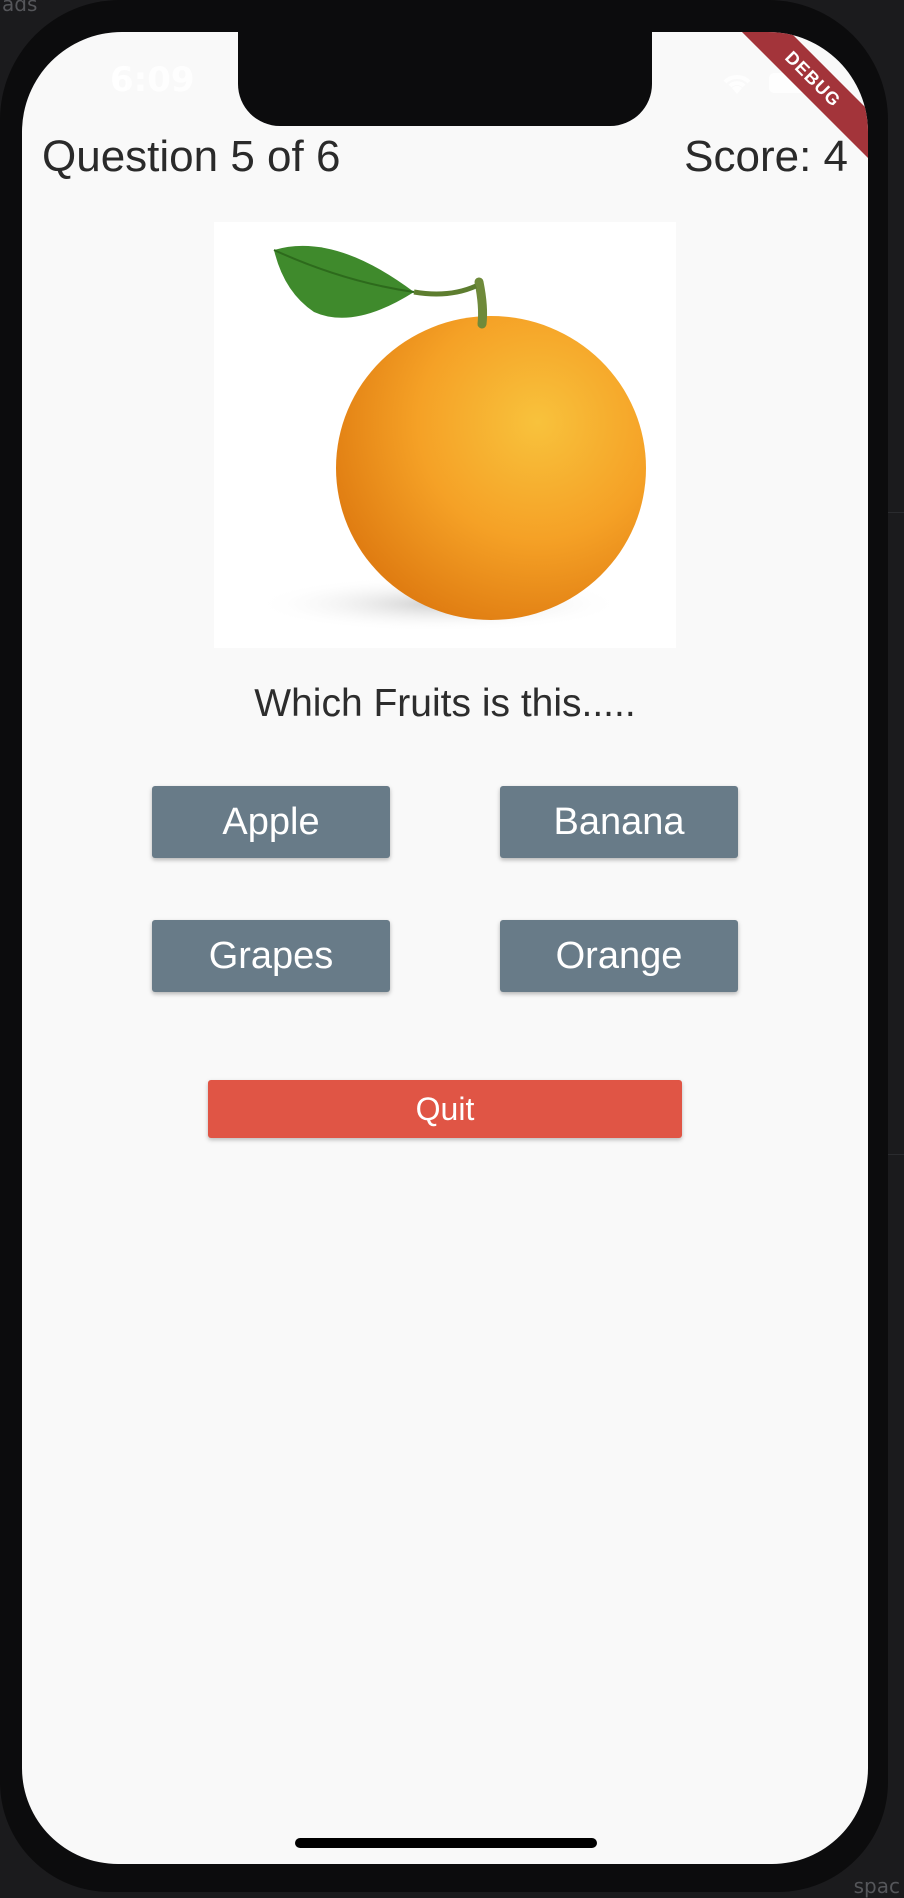 The image size is (904, 1898). Describe the element at coordinates (271, 956) in the screenshot. I see `answer-button-grapes: Grapes` at that location.